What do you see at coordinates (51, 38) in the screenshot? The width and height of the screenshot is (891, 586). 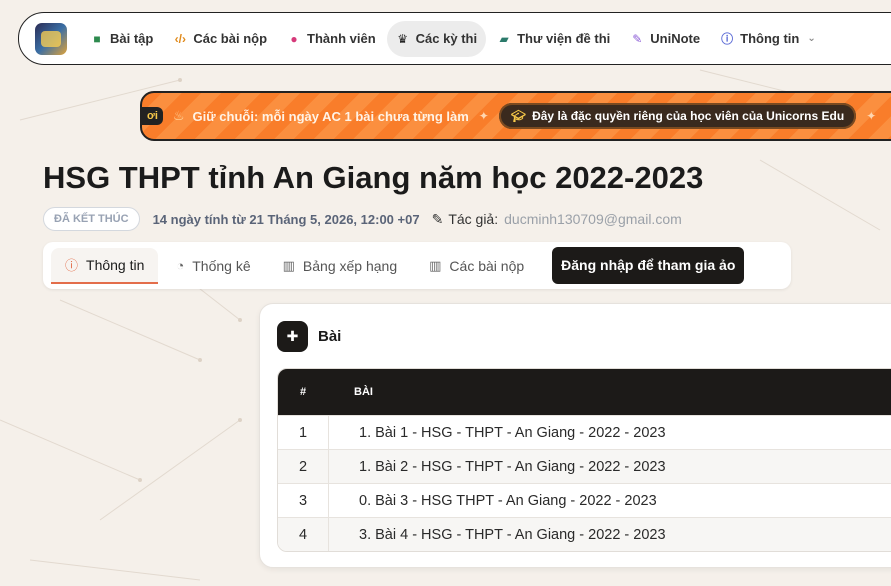 I see `site-logo` at bounding box center [51, 38].